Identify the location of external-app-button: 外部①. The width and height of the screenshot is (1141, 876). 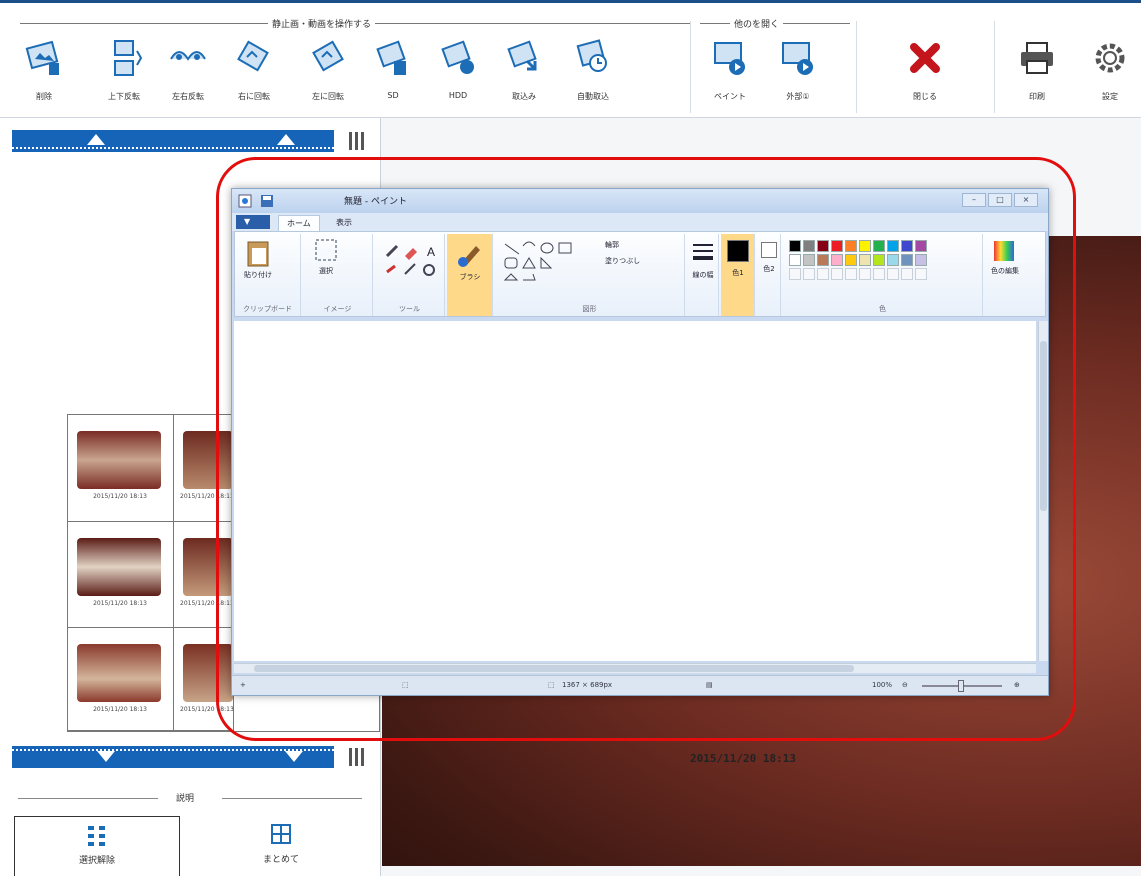
(798, 76).